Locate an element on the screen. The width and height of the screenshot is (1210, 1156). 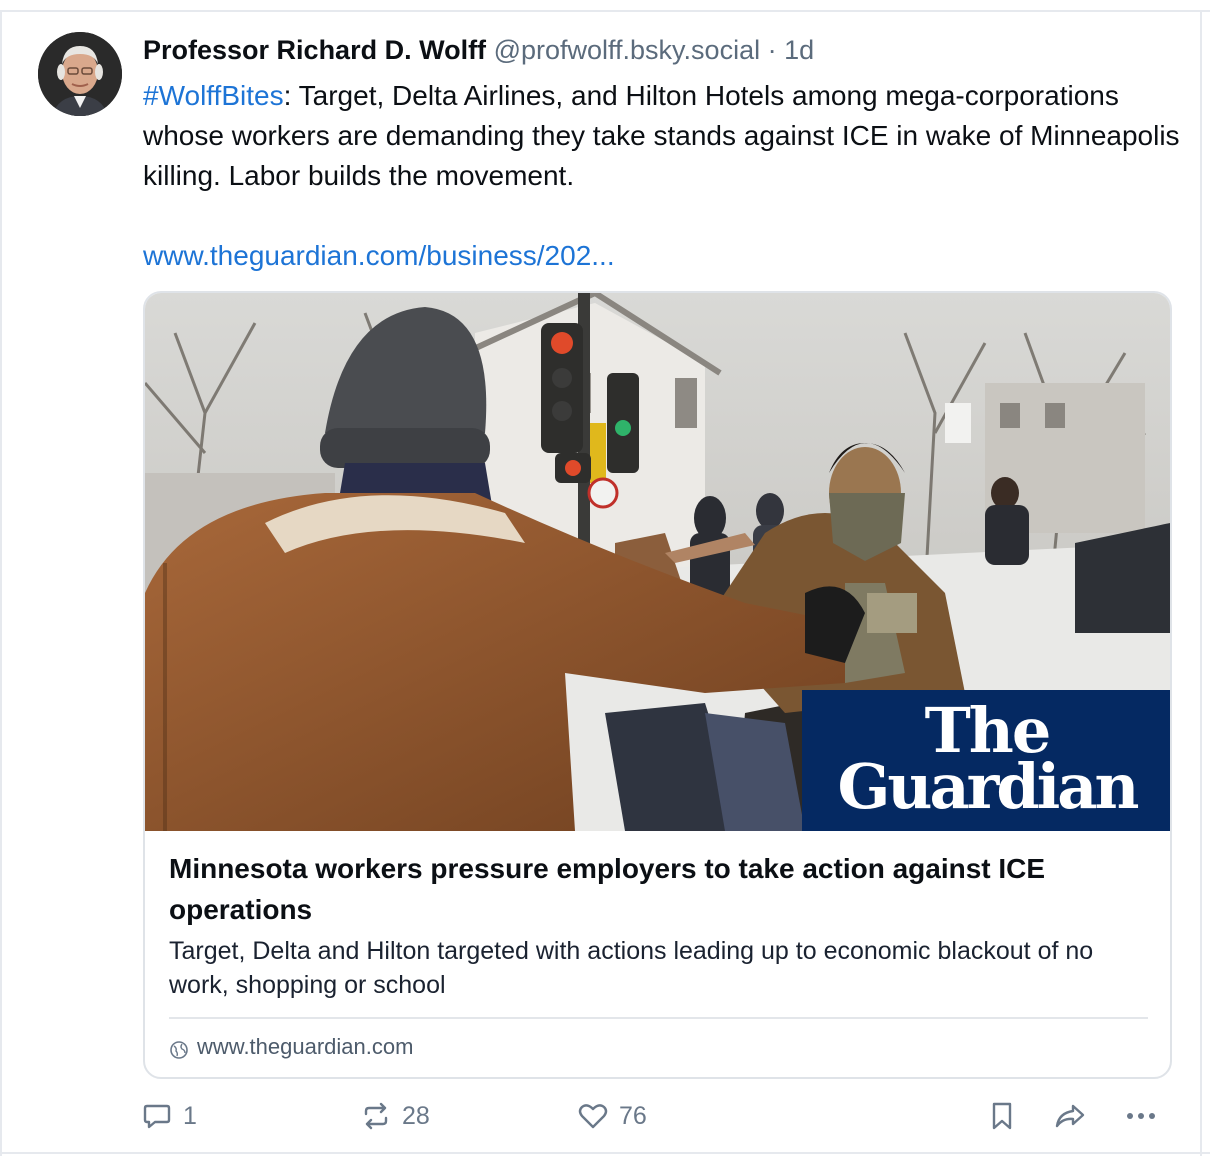
heart-icon is located at coordinates (593, 1116).